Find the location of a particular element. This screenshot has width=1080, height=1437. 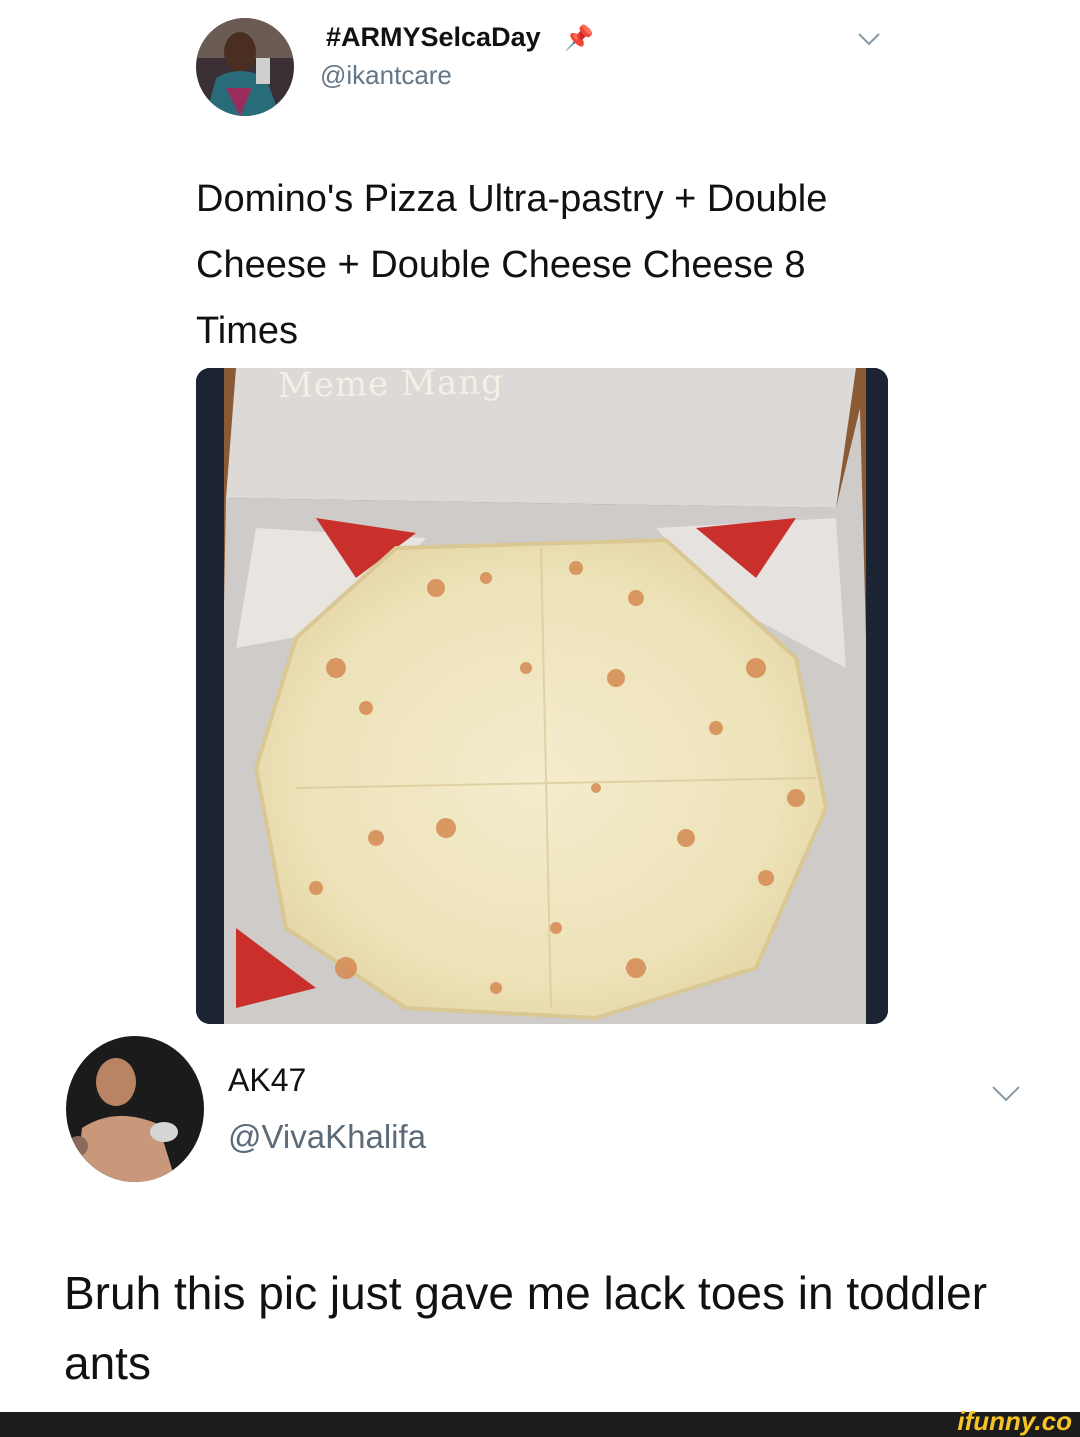

display-name: AK47 is located at coordinates (267, 1080).